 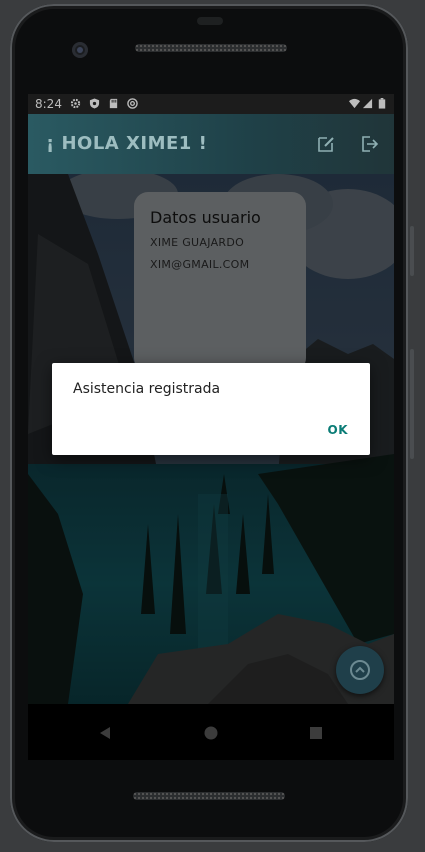 I want to click on top-speaker-grille, so click(x=211, y=48).